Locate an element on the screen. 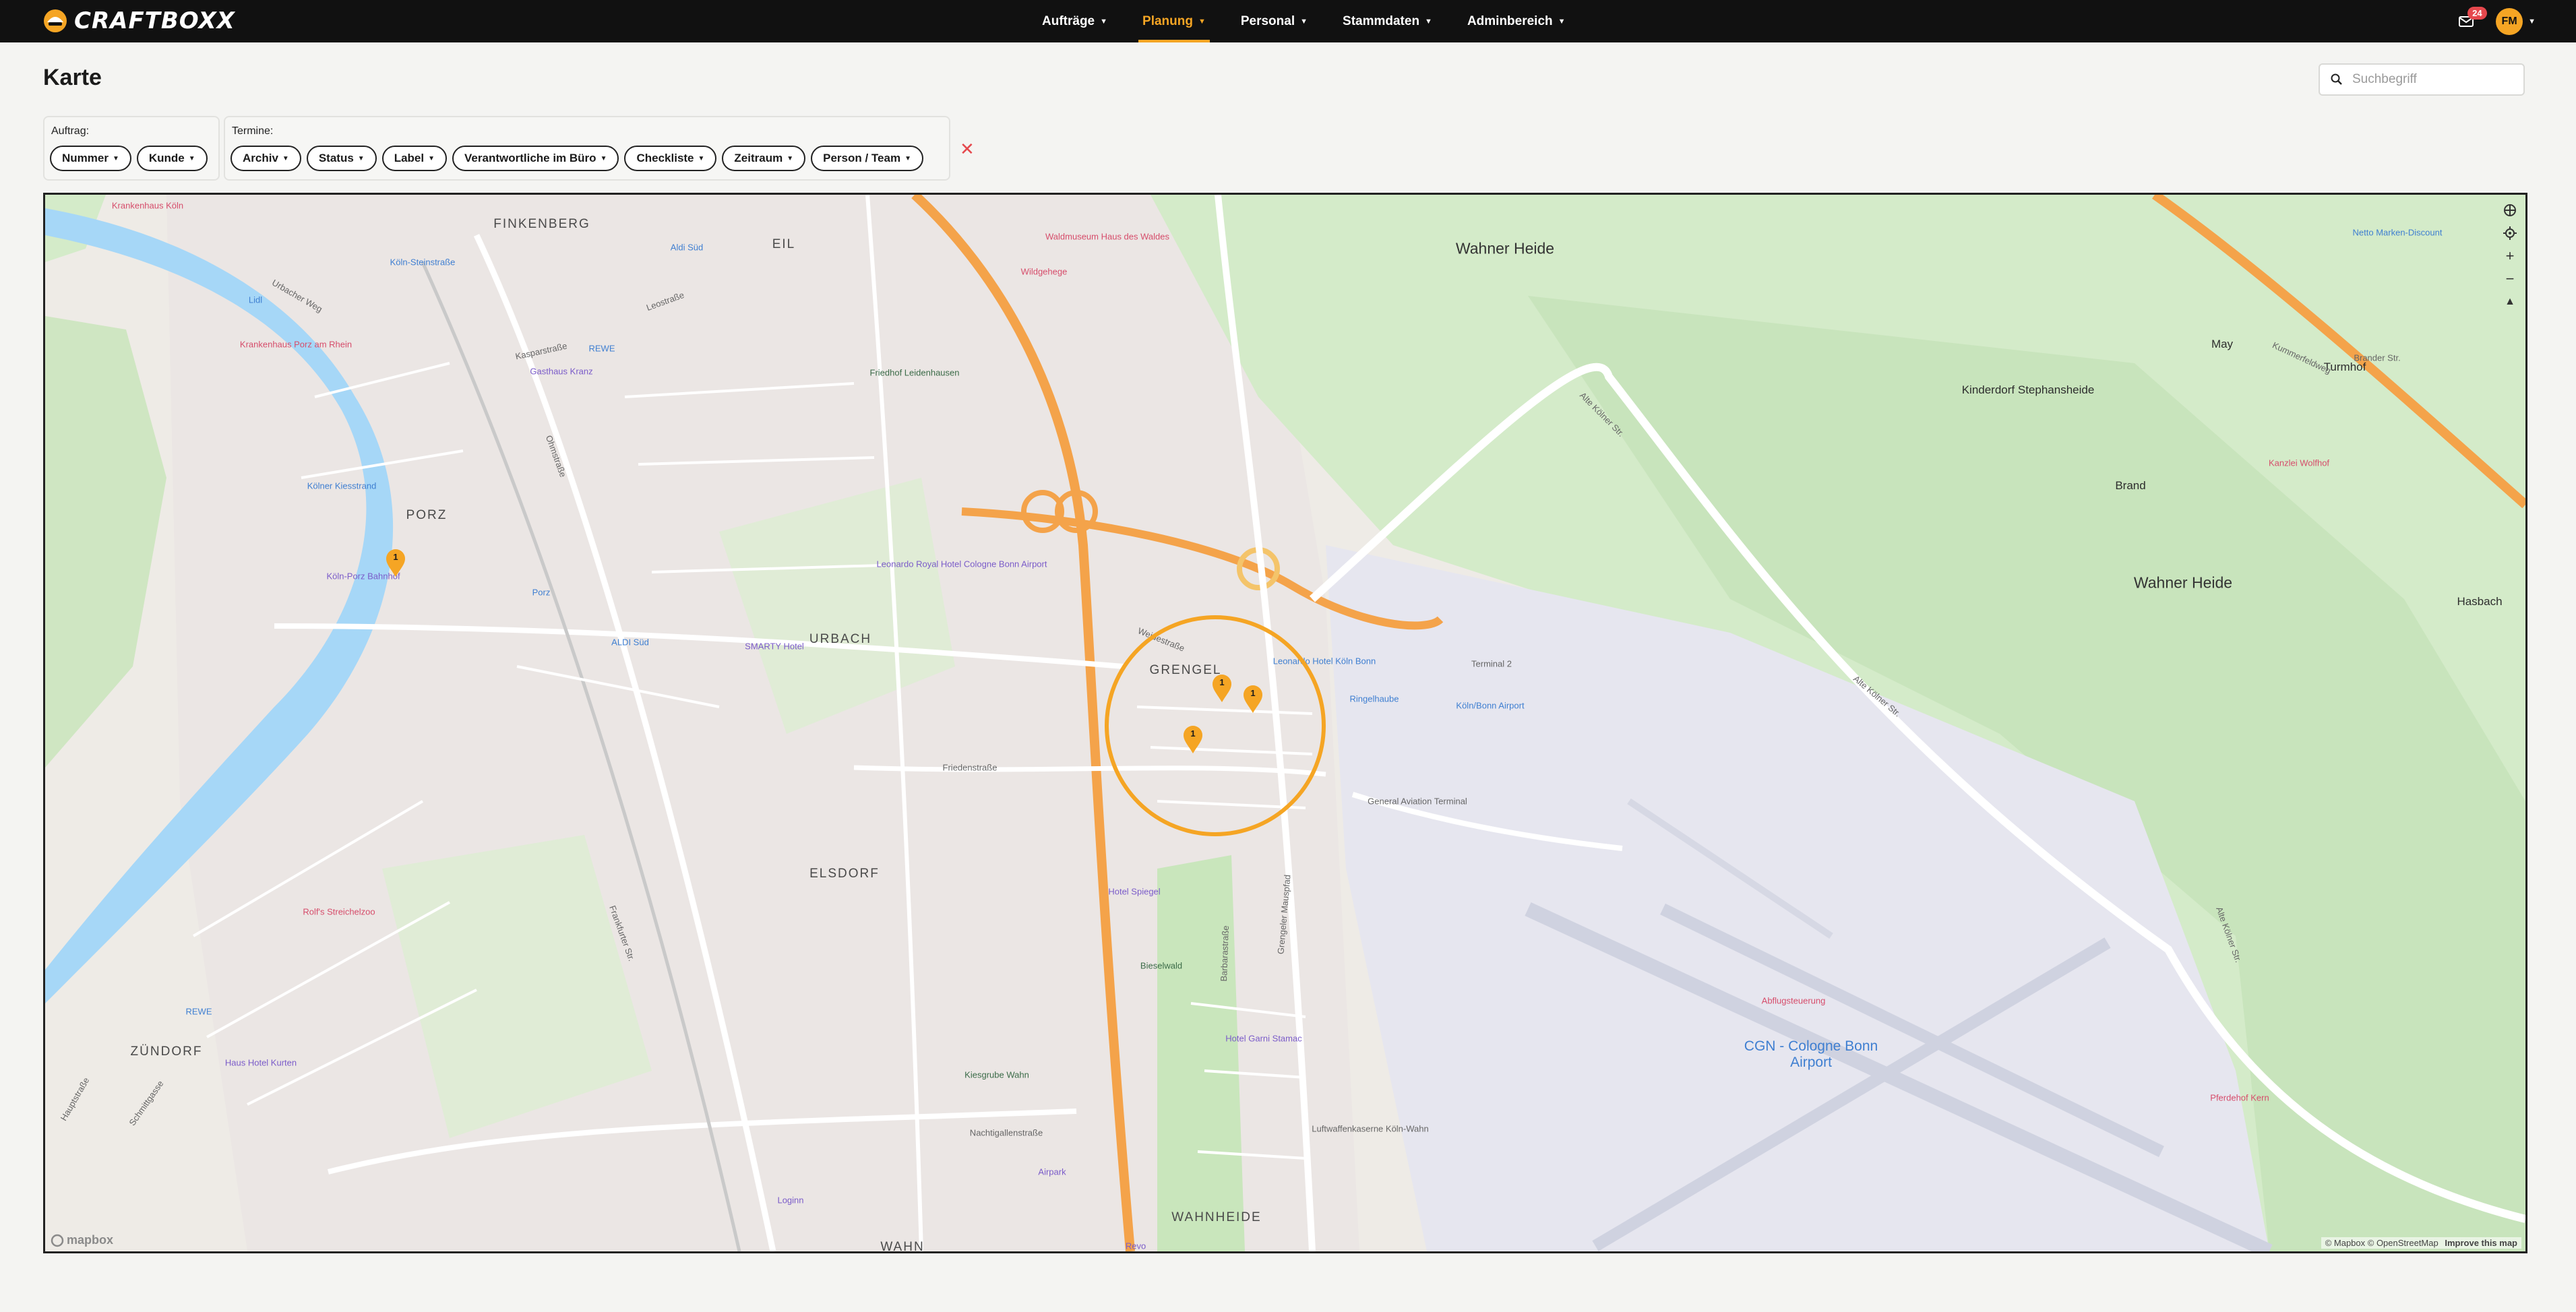  map-poi-rolfs: Rolf's Streichelzoo is located at coordinates (339, 911).